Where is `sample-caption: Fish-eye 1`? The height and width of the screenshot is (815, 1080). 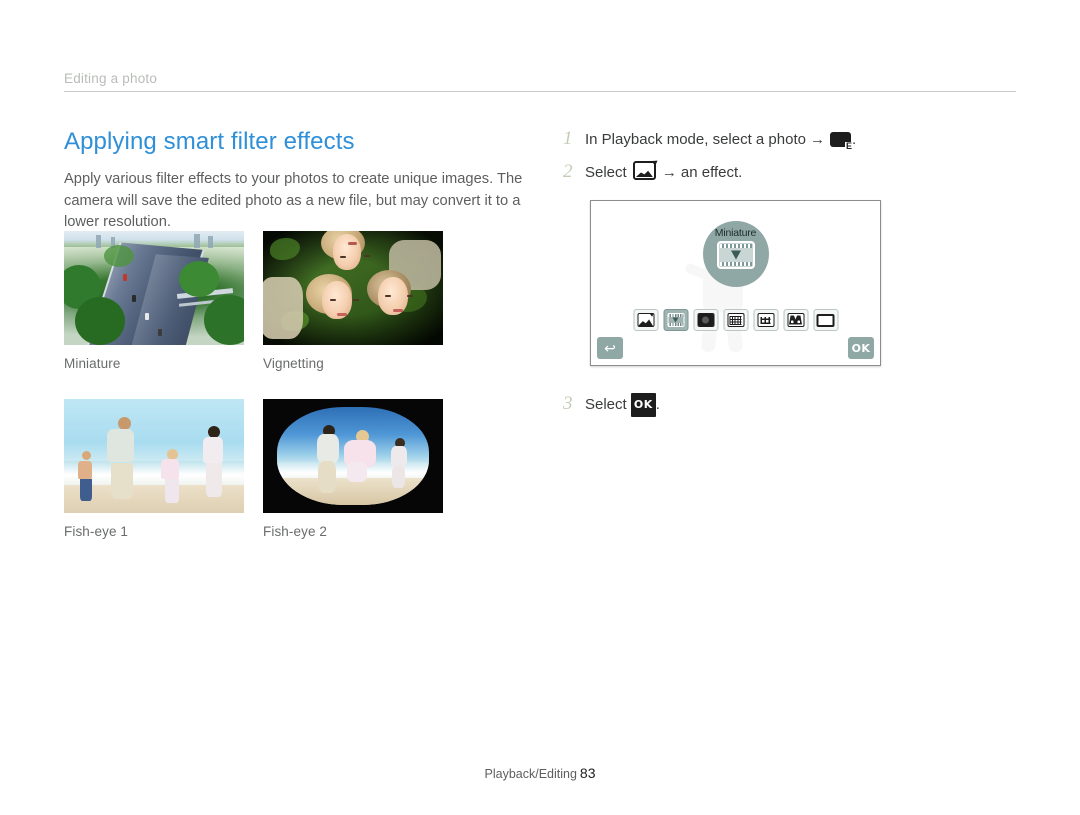 sample-caption: Fish-eye 1 is located at coordinates (96, 531).